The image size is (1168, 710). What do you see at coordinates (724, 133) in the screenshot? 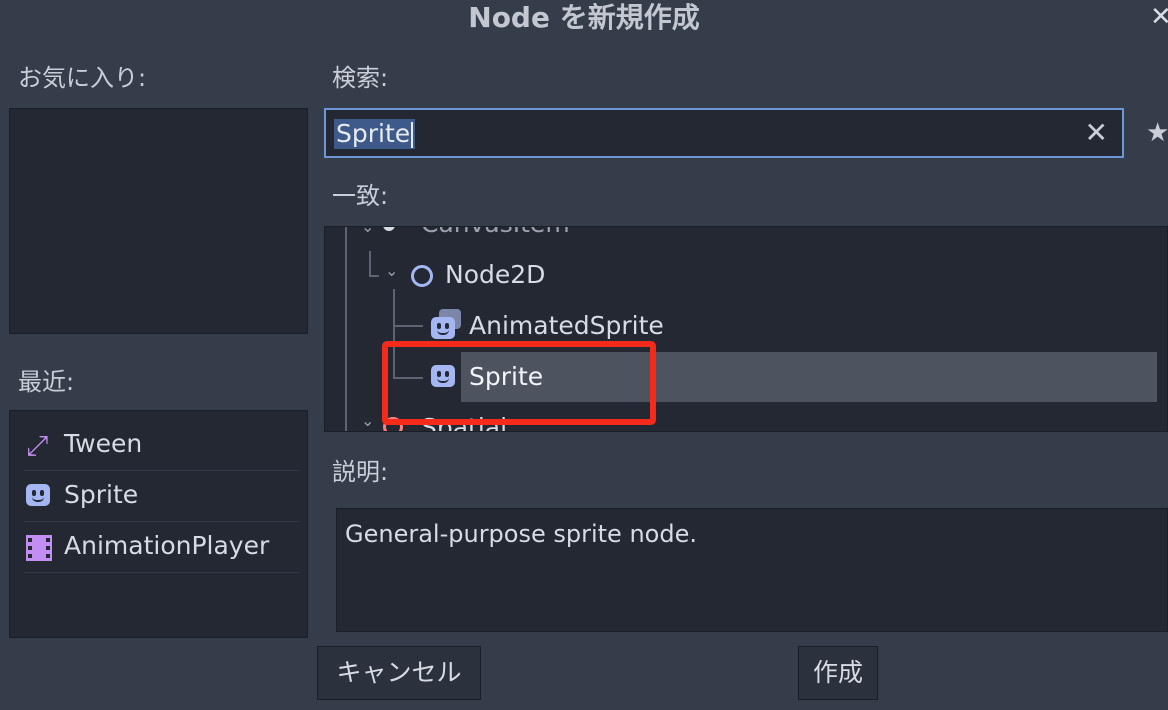
I see `search-input: Sprite ✕` at bounding box center [724, 133].